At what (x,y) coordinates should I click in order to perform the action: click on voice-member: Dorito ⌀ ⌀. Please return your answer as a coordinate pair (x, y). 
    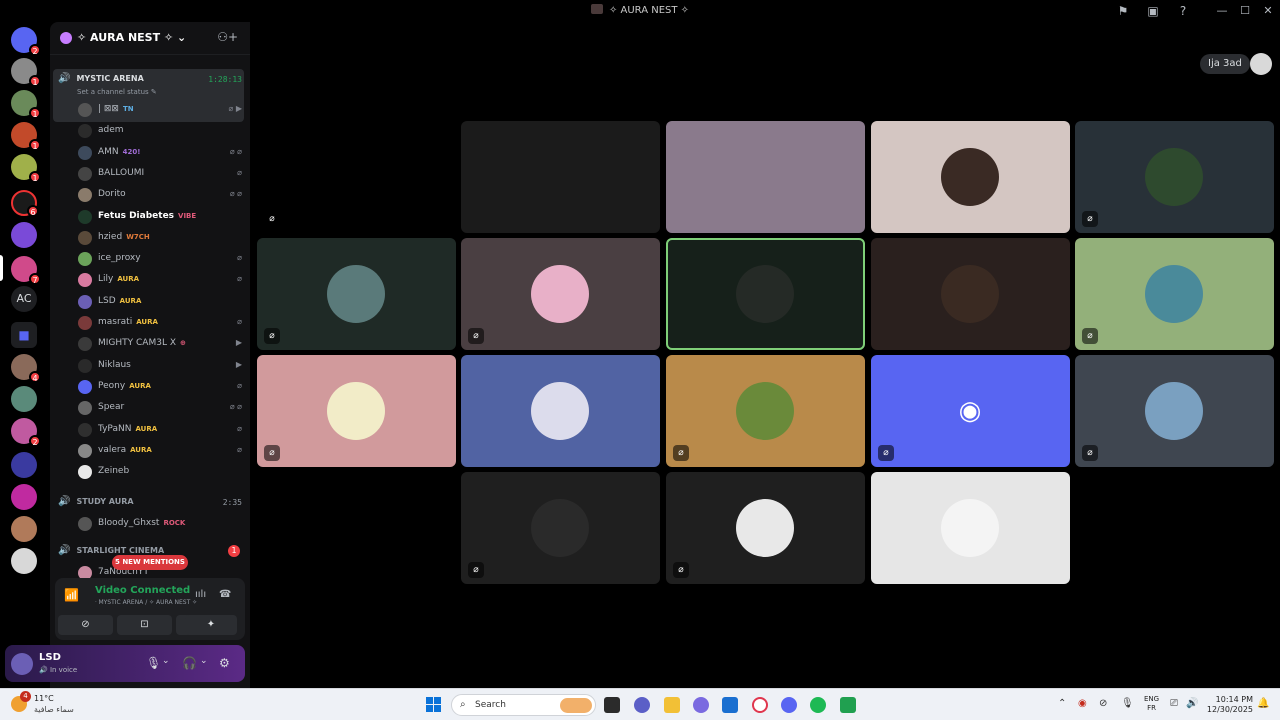
    Looking at the image, I should click on (162, 195).